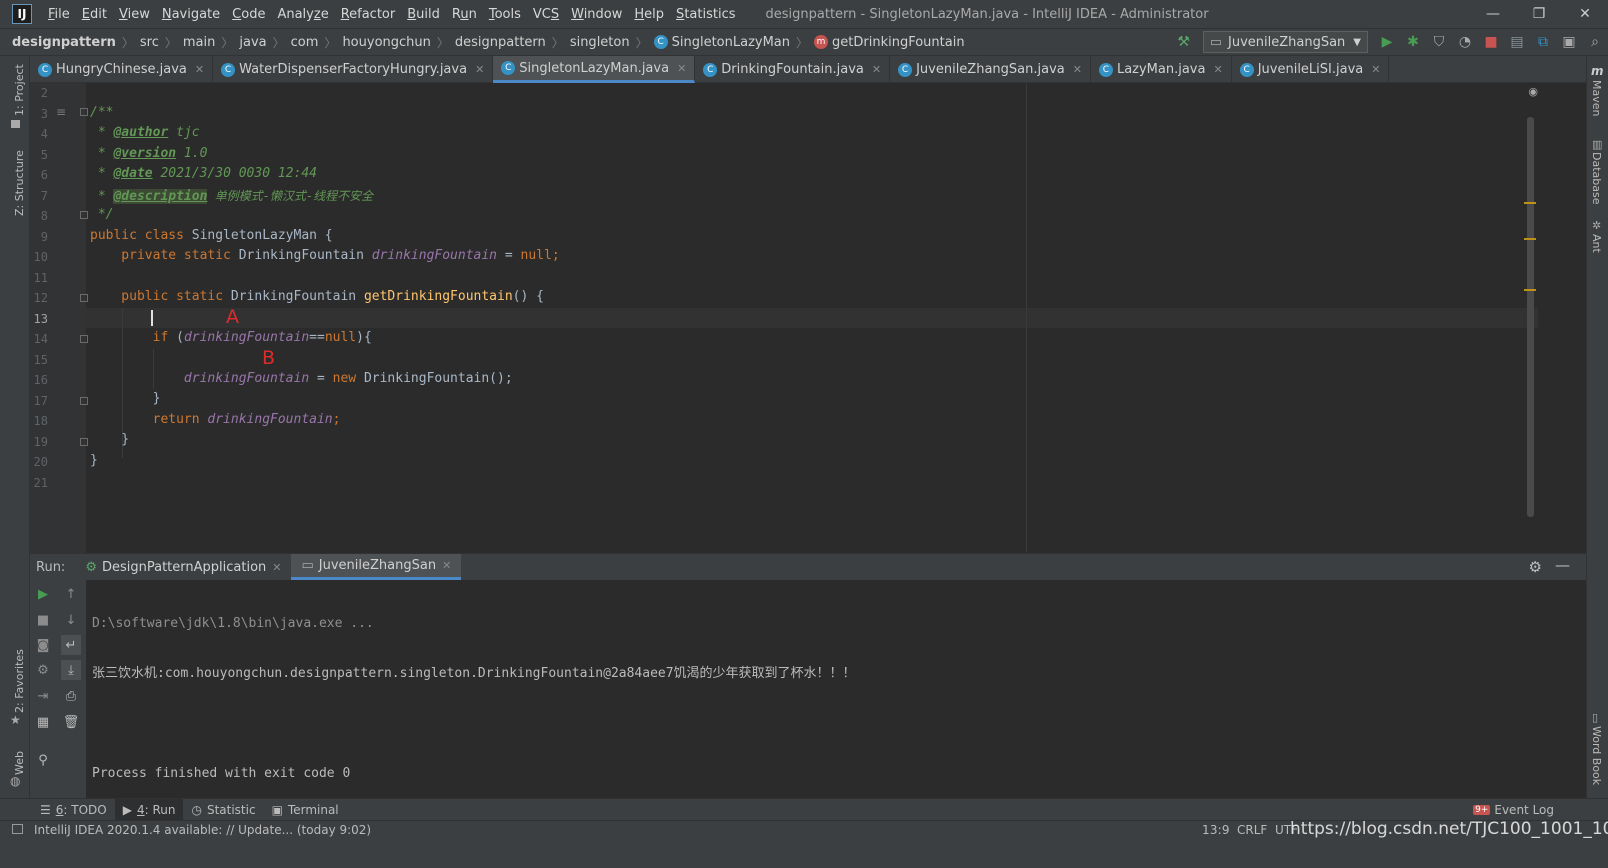 The image size is (1608, 868). I want to click on translate-icon: ⧉, so click(1543, 42).